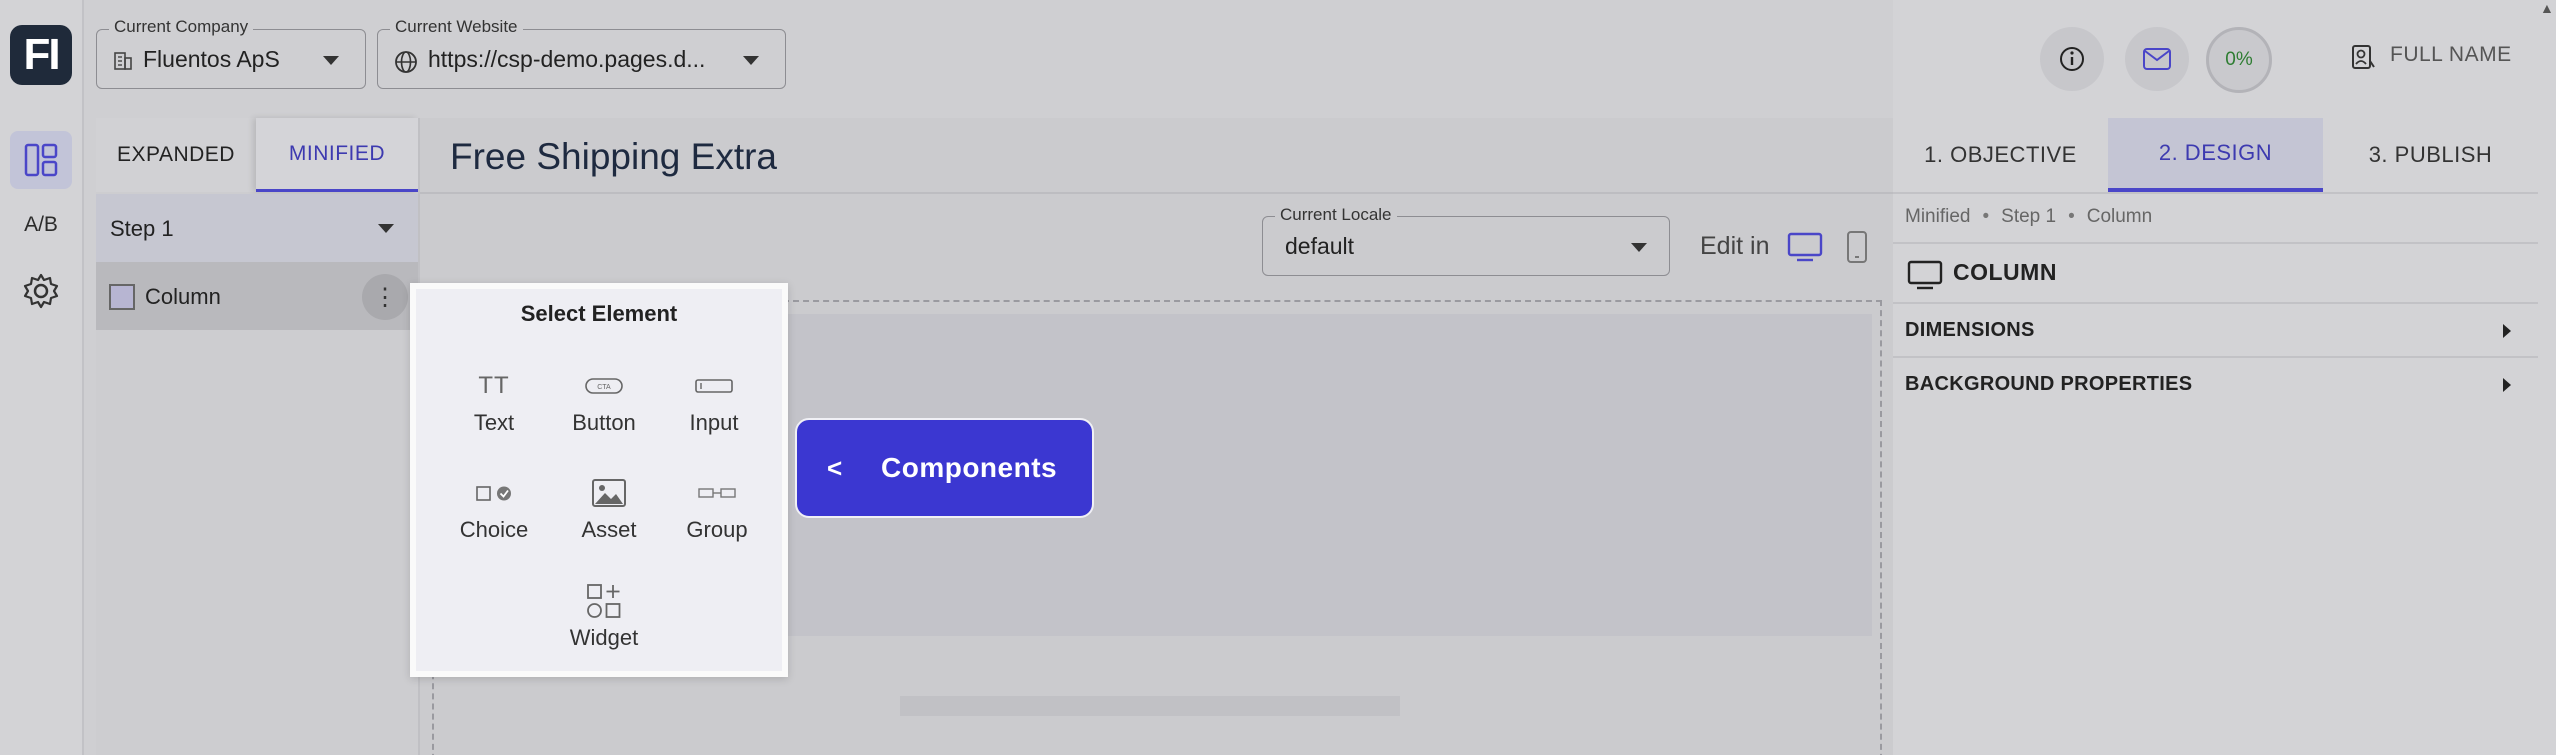  I want to click on settings-nav-button, so click(41, 291).